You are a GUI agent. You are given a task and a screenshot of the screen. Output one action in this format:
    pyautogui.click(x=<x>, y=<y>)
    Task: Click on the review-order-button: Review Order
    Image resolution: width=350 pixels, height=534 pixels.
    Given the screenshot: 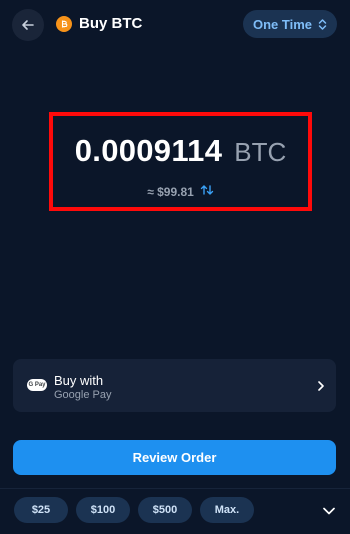 What is the action you would take?
    pyautogui.click(x=174, y=457)
    